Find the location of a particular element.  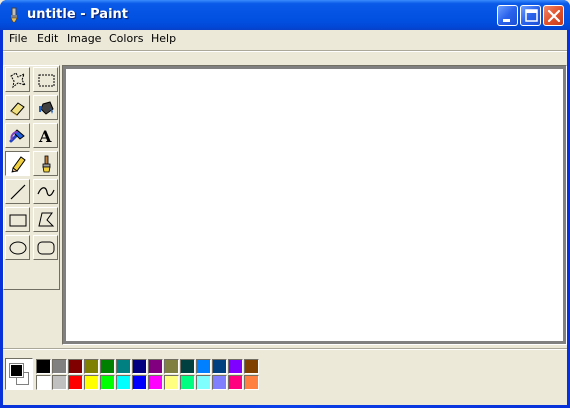

text-icon: A is located at coordinates (45, 136).